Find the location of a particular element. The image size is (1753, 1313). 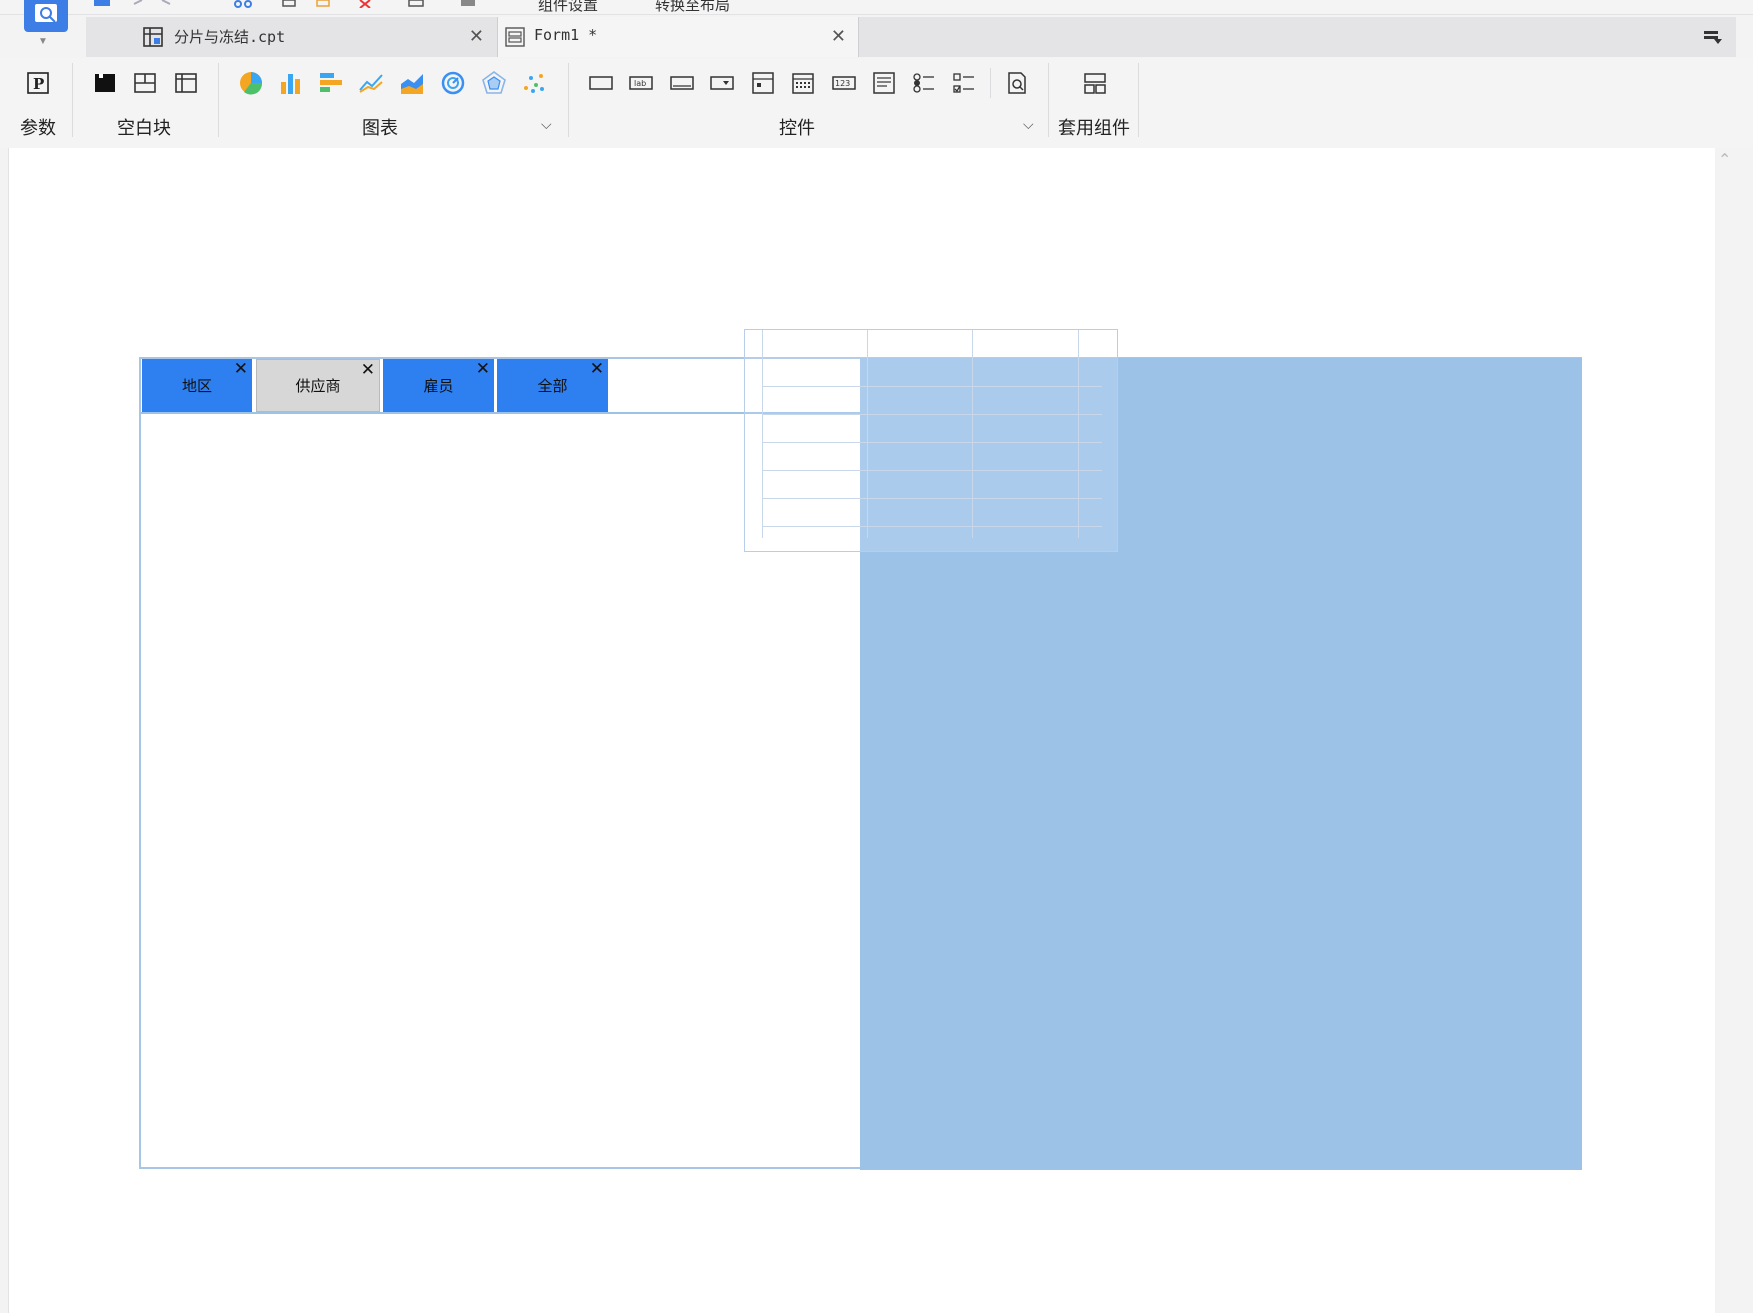

quick-toolbar: 组件设置 转换至布局 is located at coordinates (876, 7).